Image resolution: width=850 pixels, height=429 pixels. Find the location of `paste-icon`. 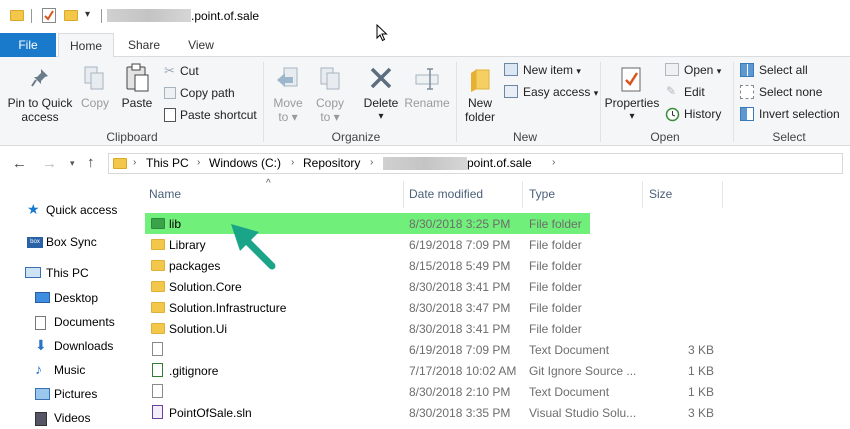

paste-icon is located at coordinates (137, 77).